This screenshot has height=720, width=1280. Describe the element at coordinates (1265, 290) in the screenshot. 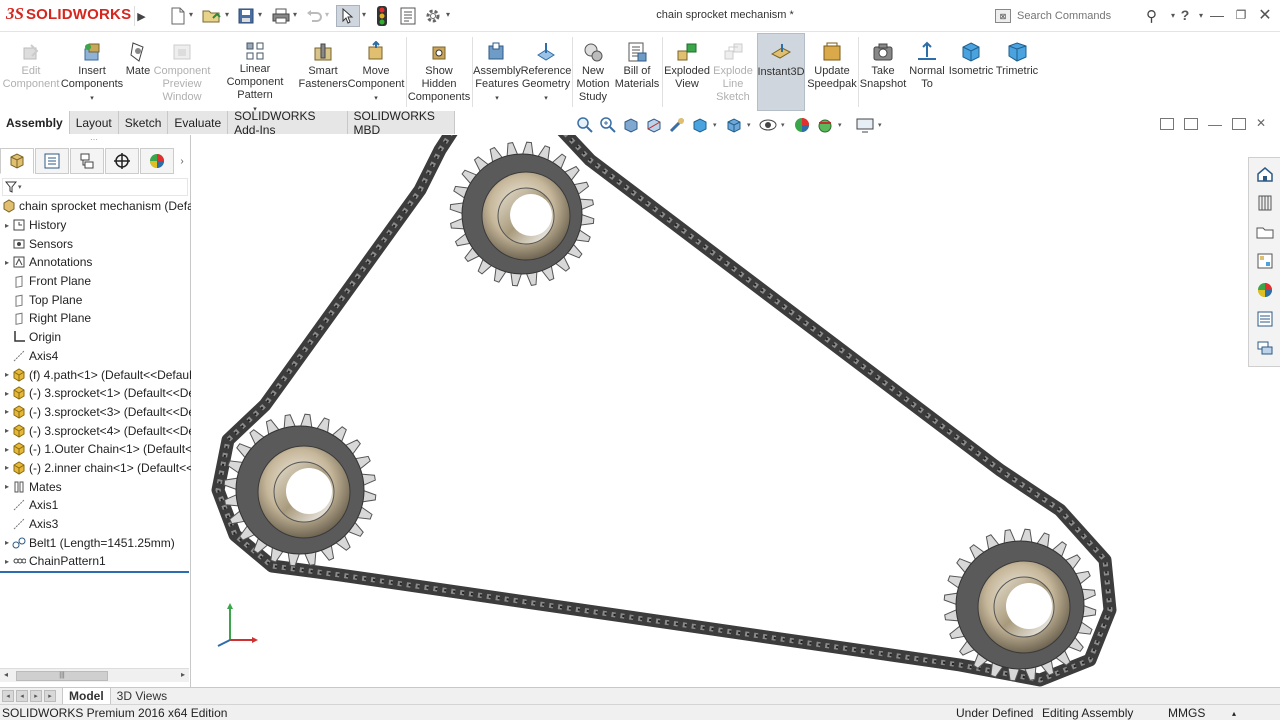

I see `appearances-scenes-icon` at that location.